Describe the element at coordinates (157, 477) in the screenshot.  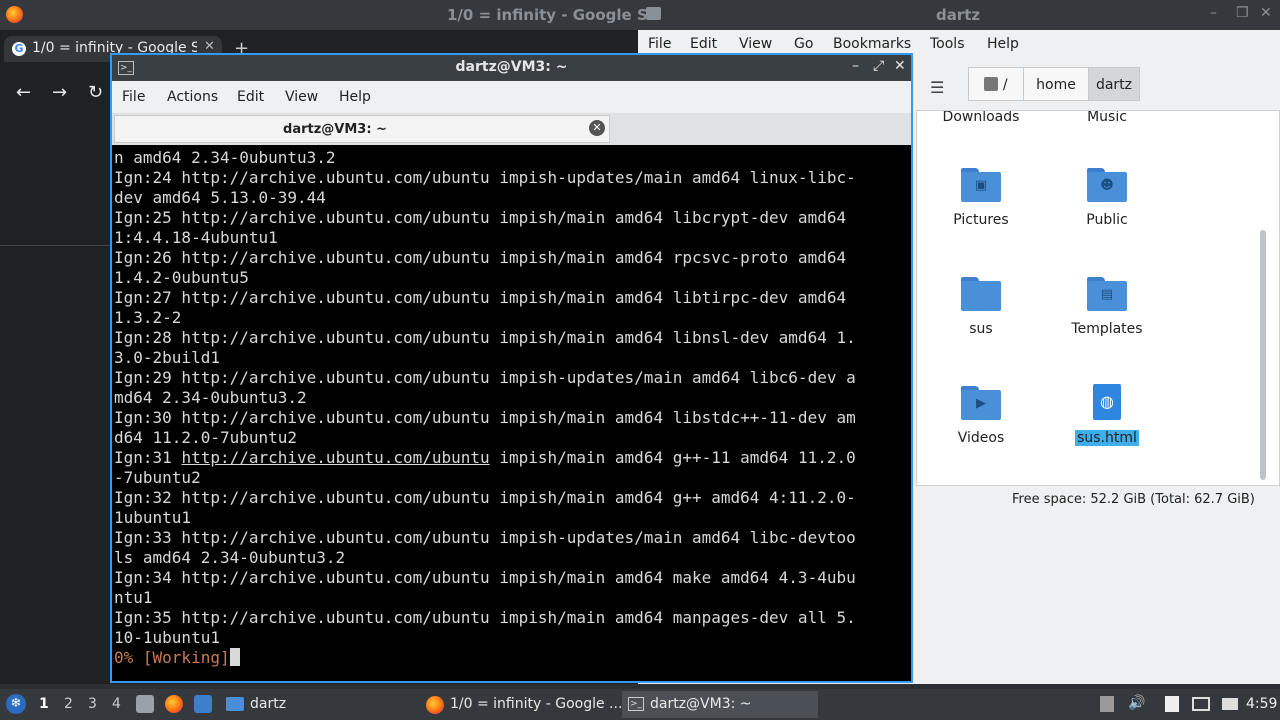
I see `terminal-line: -7ubuntu2` at that location.